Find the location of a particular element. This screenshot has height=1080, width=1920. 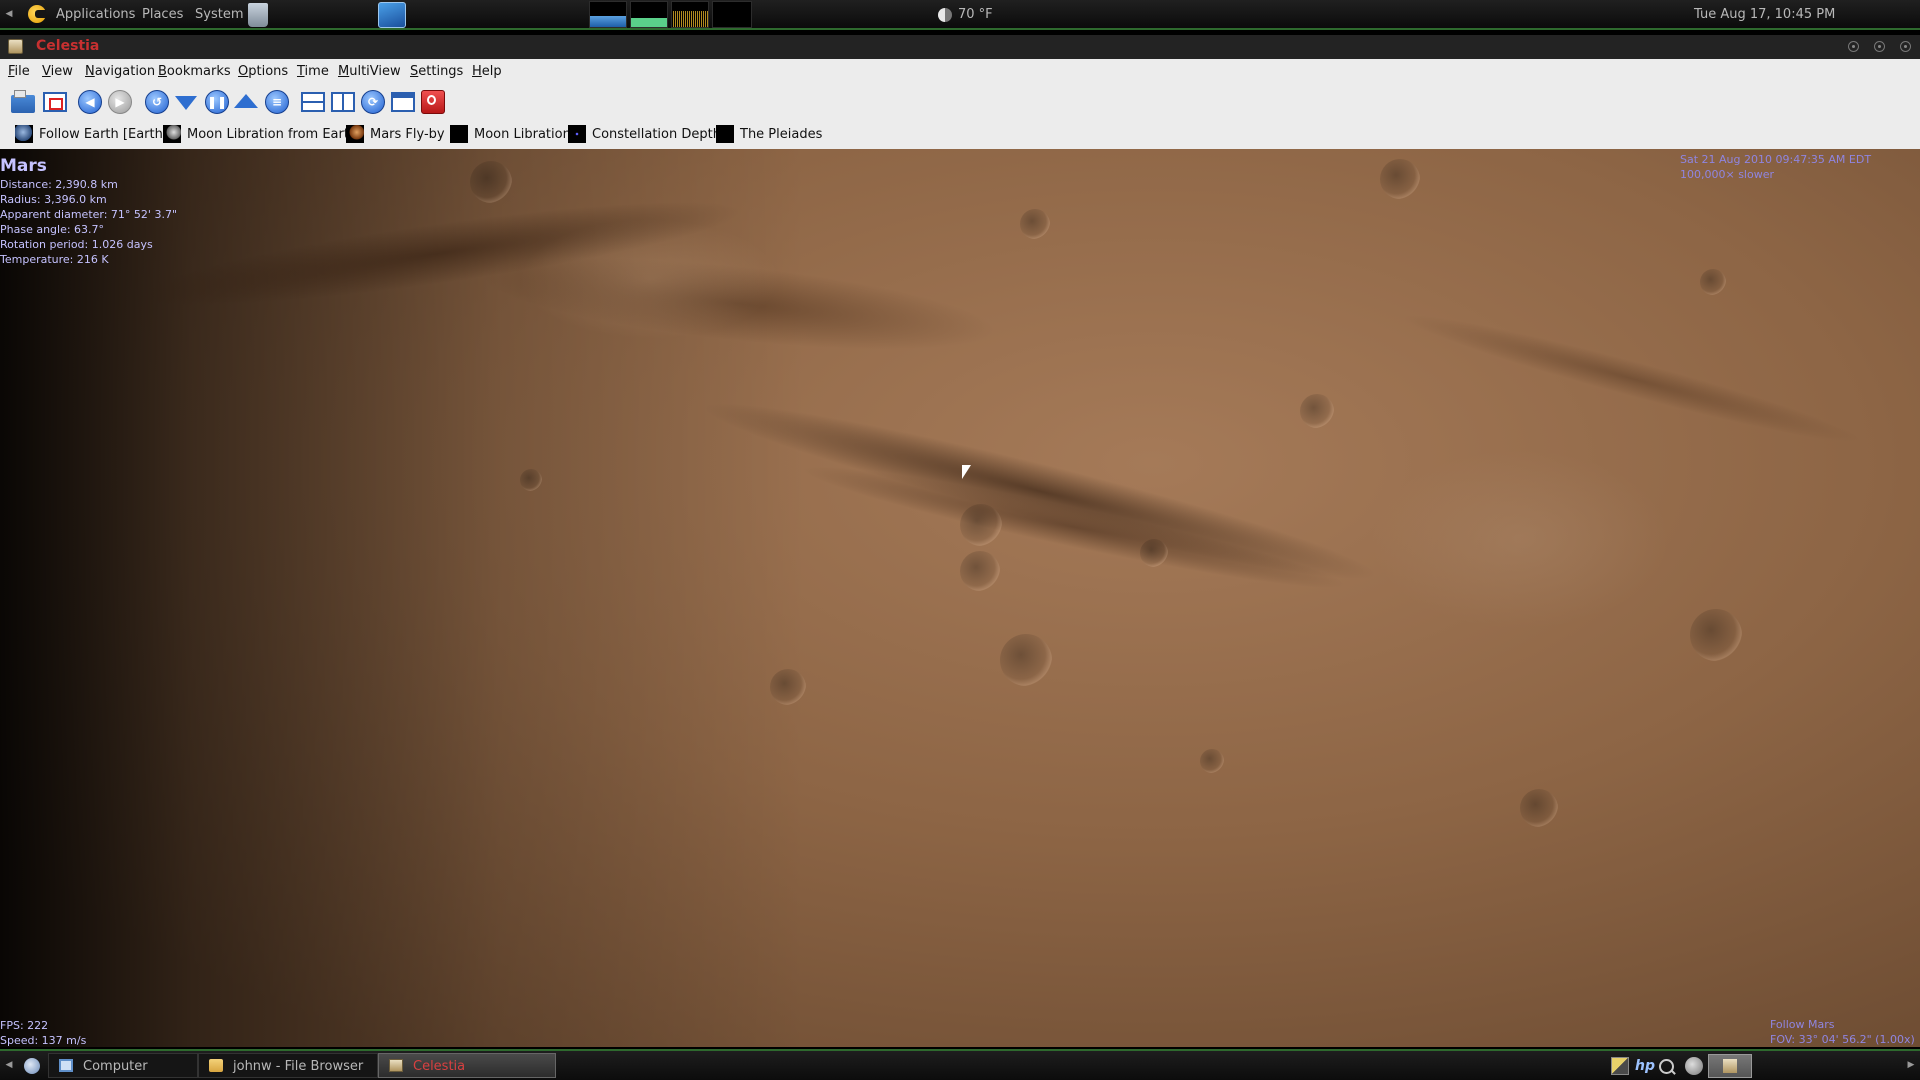

canyon-ridge is located at coordinates (650, 279).